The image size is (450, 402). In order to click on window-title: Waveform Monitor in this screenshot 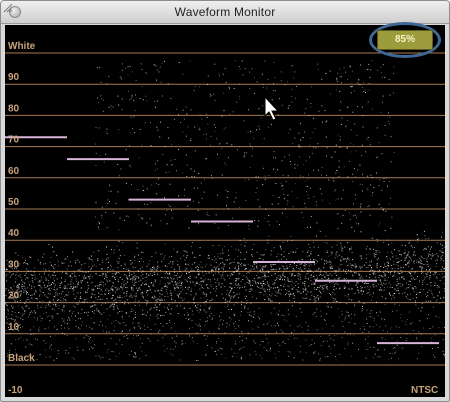, I will do `click(225, 12)`.